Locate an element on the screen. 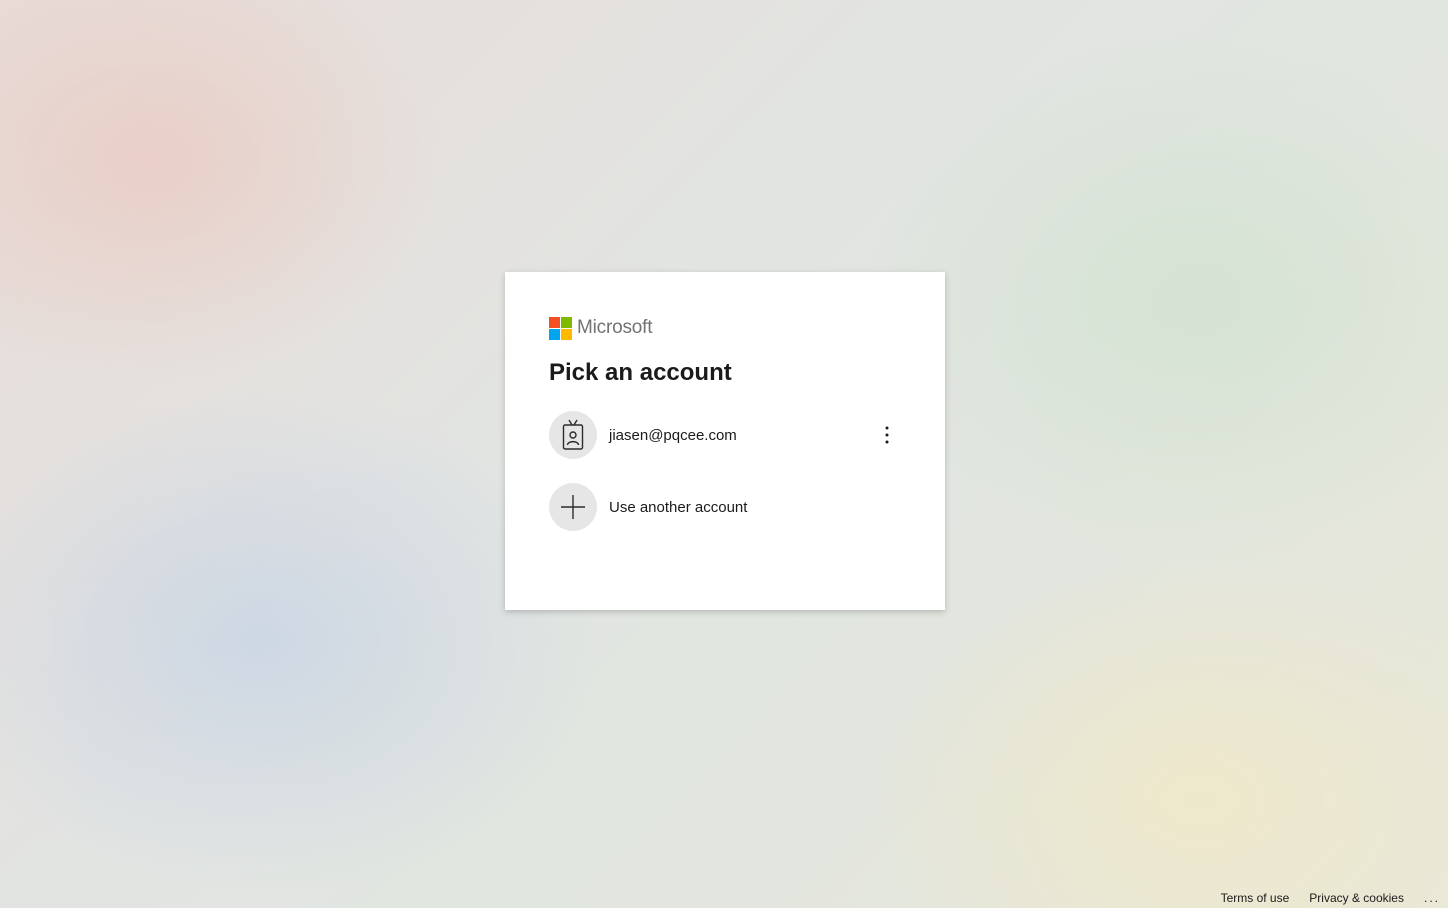 The width and height of the screenshot is (1448, 908). brand-name: Microsoft is located at coordinates (615, 327).